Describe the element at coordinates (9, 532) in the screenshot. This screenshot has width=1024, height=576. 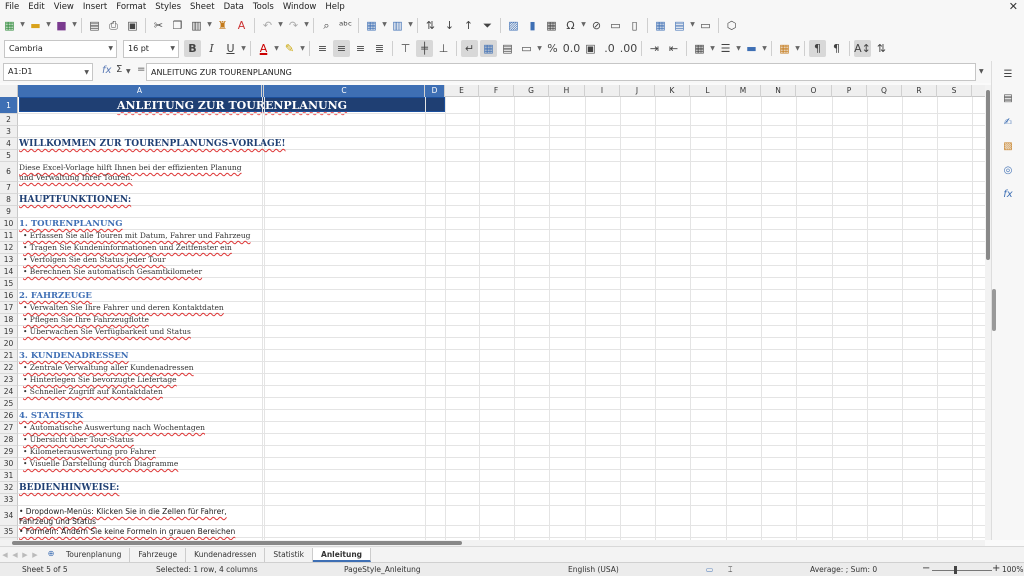
I see `row-header: 35` at that location.